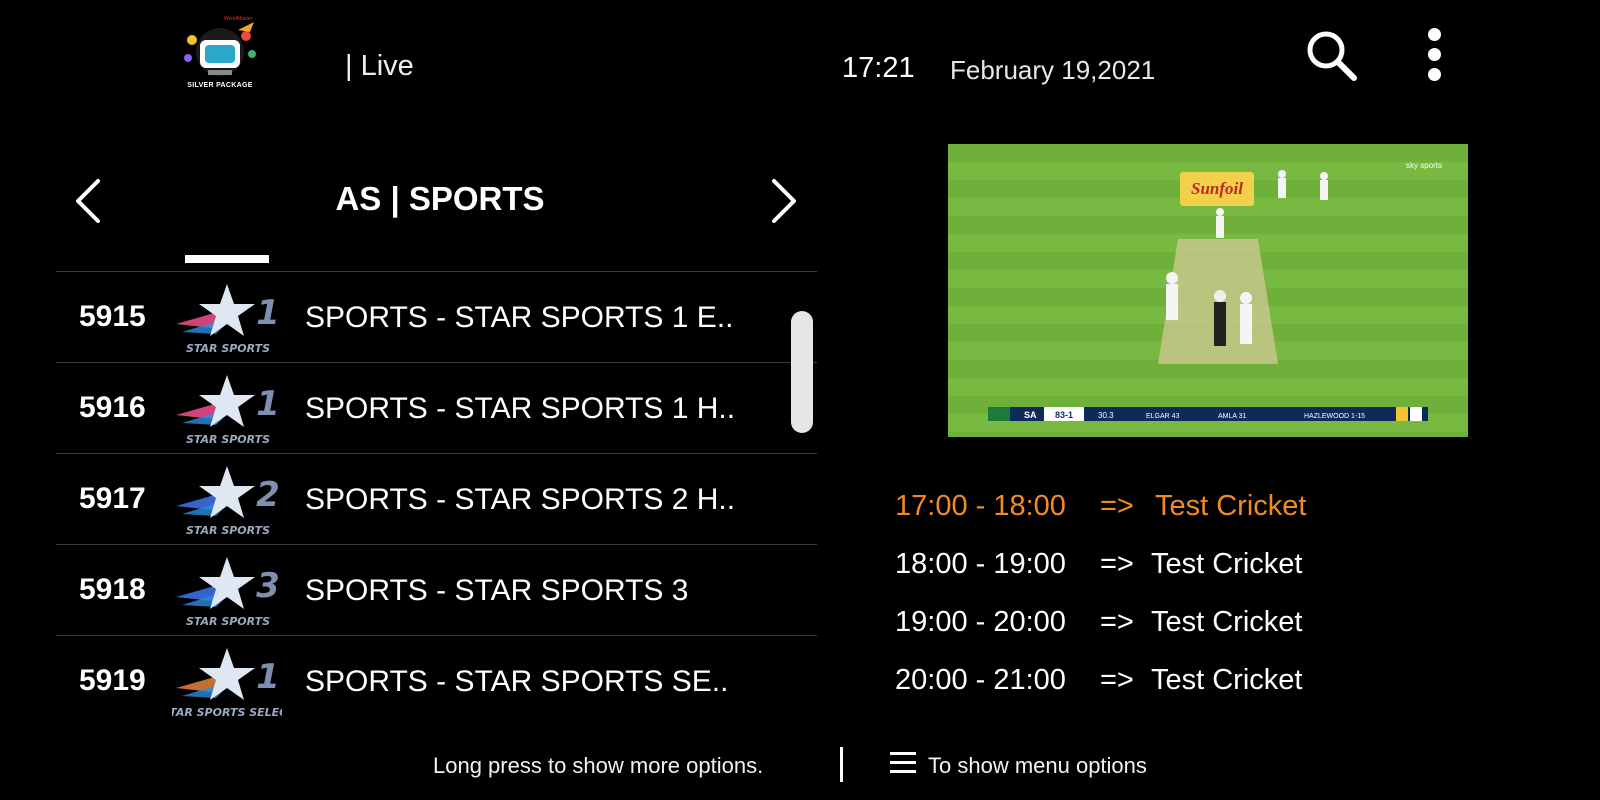  What do you see at coordinates (112, 680) in the screenshot?
I see `channel-number: 5919` at bounding box center [112, 680].